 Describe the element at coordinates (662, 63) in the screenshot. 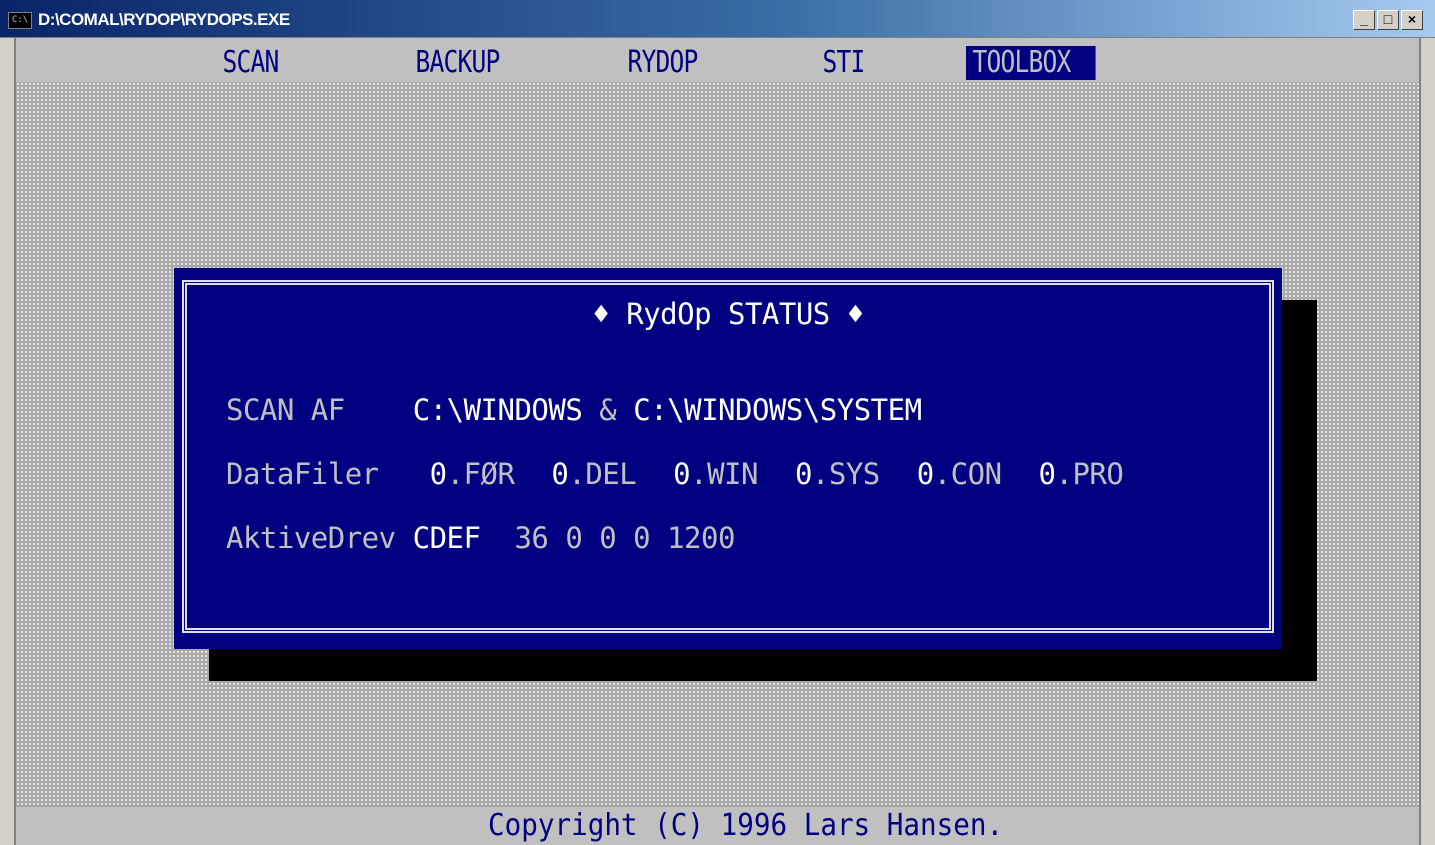

I see `menu-item-rydop: RYDOP` at that location.